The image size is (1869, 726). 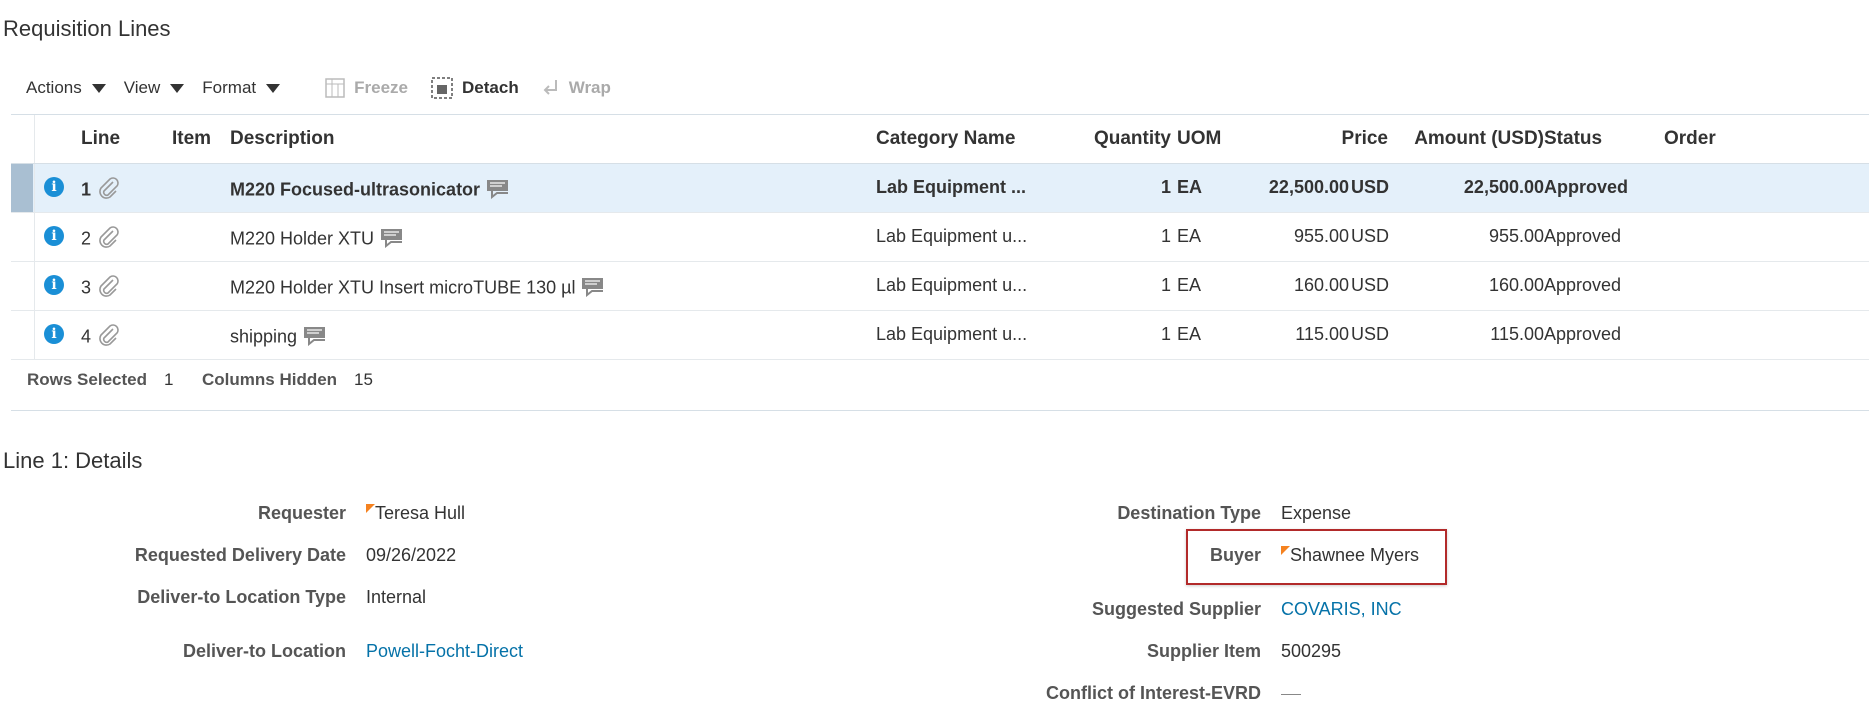 I want to click on supplier-item-value: 500295, so click(x=1311, y=651).